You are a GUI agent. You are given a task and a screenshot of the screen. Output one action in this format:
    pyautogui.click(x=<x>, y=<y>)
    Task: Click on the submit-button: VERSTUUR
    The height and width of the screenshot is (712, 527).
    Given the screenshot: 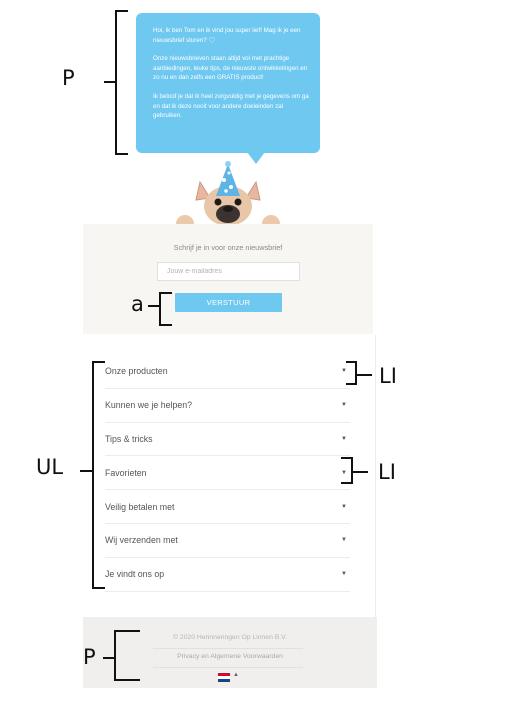 What is the action you would take?
    pyautogui.click(x=228, y=302)
    